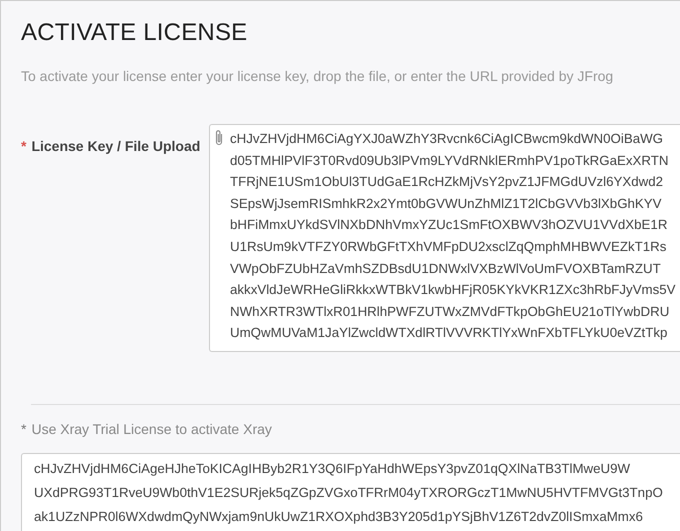  What do you see at coordinates (134, 33) in the screenshot?
I see `page-title: ACTIVATE LICENSE` at bounding box center [134, 33].